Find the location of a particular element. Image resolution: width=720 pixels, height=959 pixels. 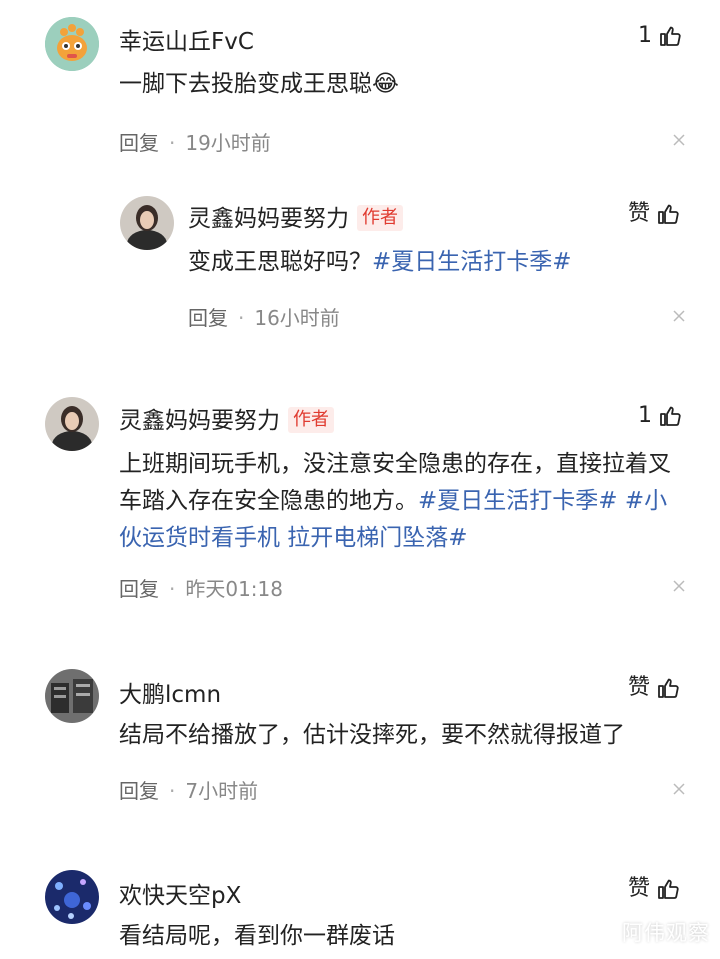

comment-username: 幸运山丘FvC is located at coordinates (186, 39).